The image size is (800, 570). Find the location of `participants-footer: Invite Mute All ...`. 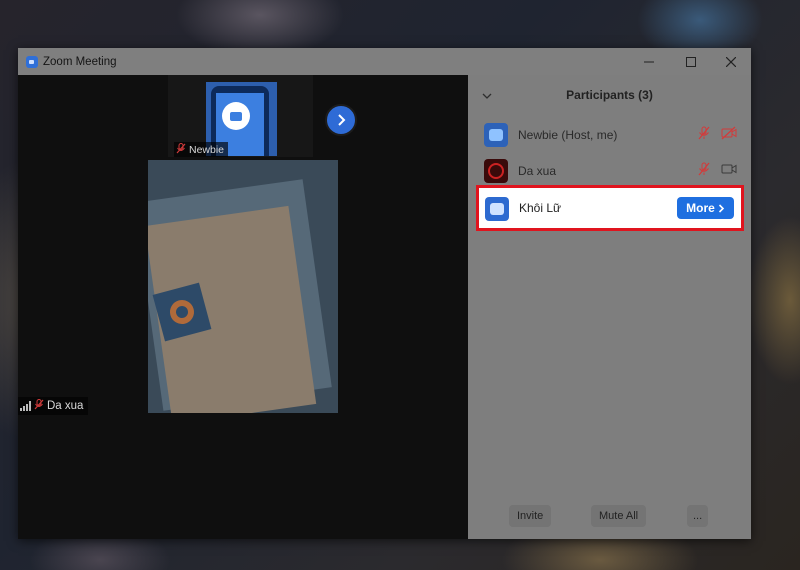

participants-footer: Invite Mute All ... is located at coordinates (609, 516).